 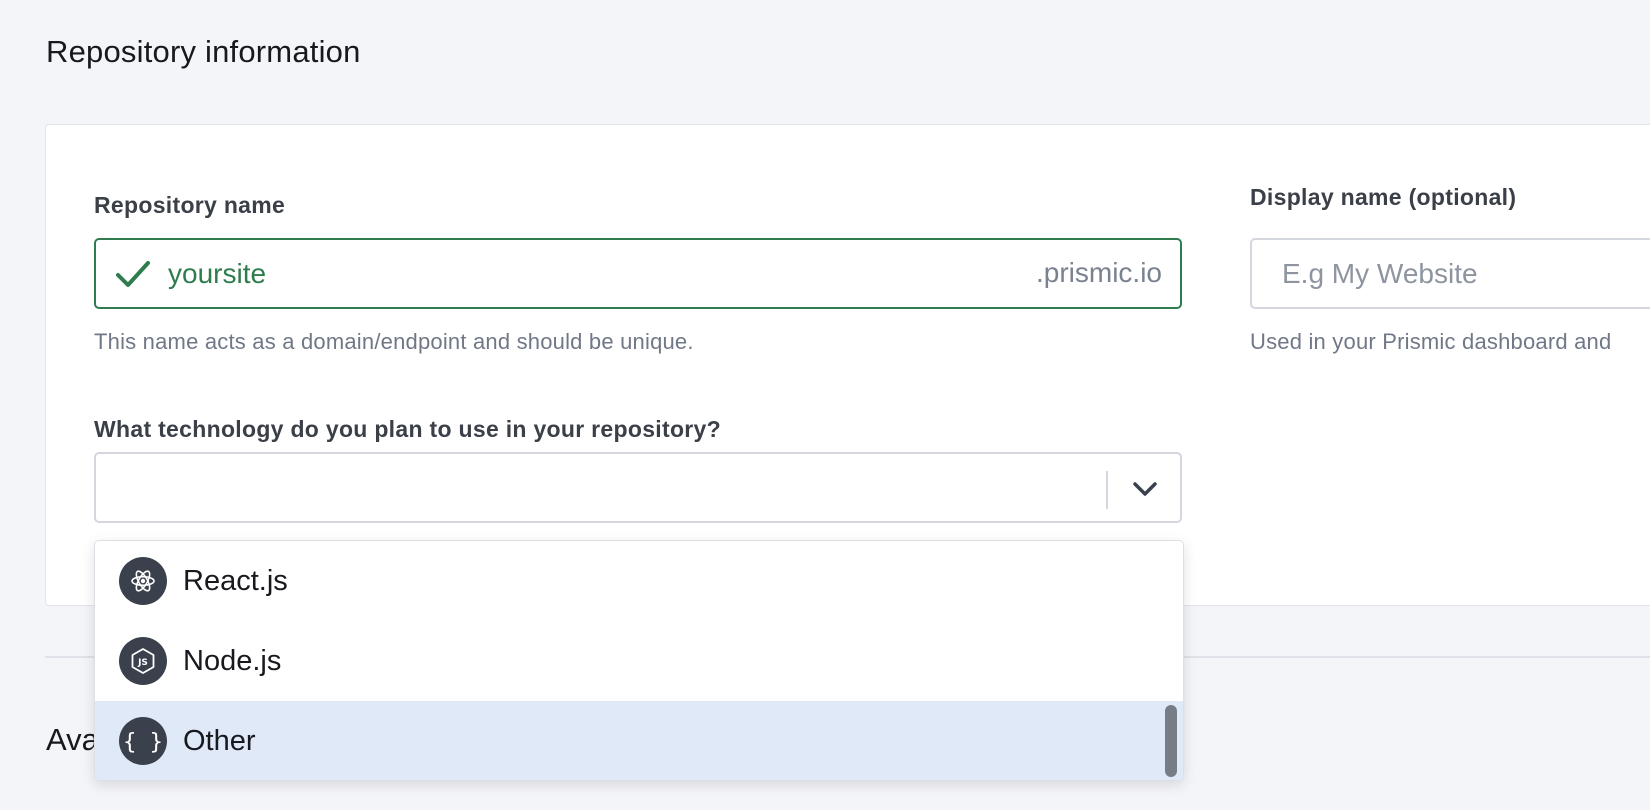 What do you see at coordinates (639, 740) in the screenshot?
I see `option-other: { } Other` at bounding box center [639, 740].